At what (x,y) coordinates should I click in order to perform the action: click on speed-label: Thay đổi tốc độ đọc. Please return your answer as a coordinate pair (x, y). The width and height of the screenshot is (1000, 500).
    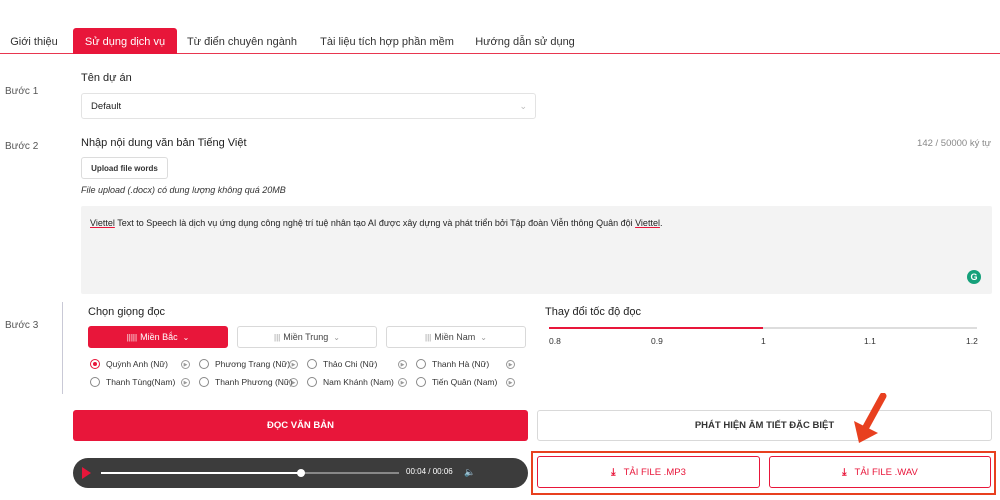
    Looking at the image, I should click on (593, 312).